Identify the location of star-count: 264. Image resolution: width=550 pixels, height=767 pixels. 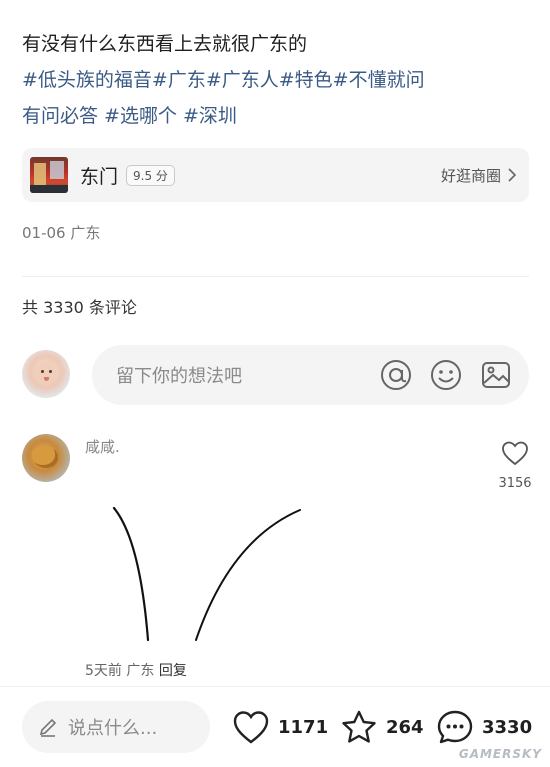
(405, 727).